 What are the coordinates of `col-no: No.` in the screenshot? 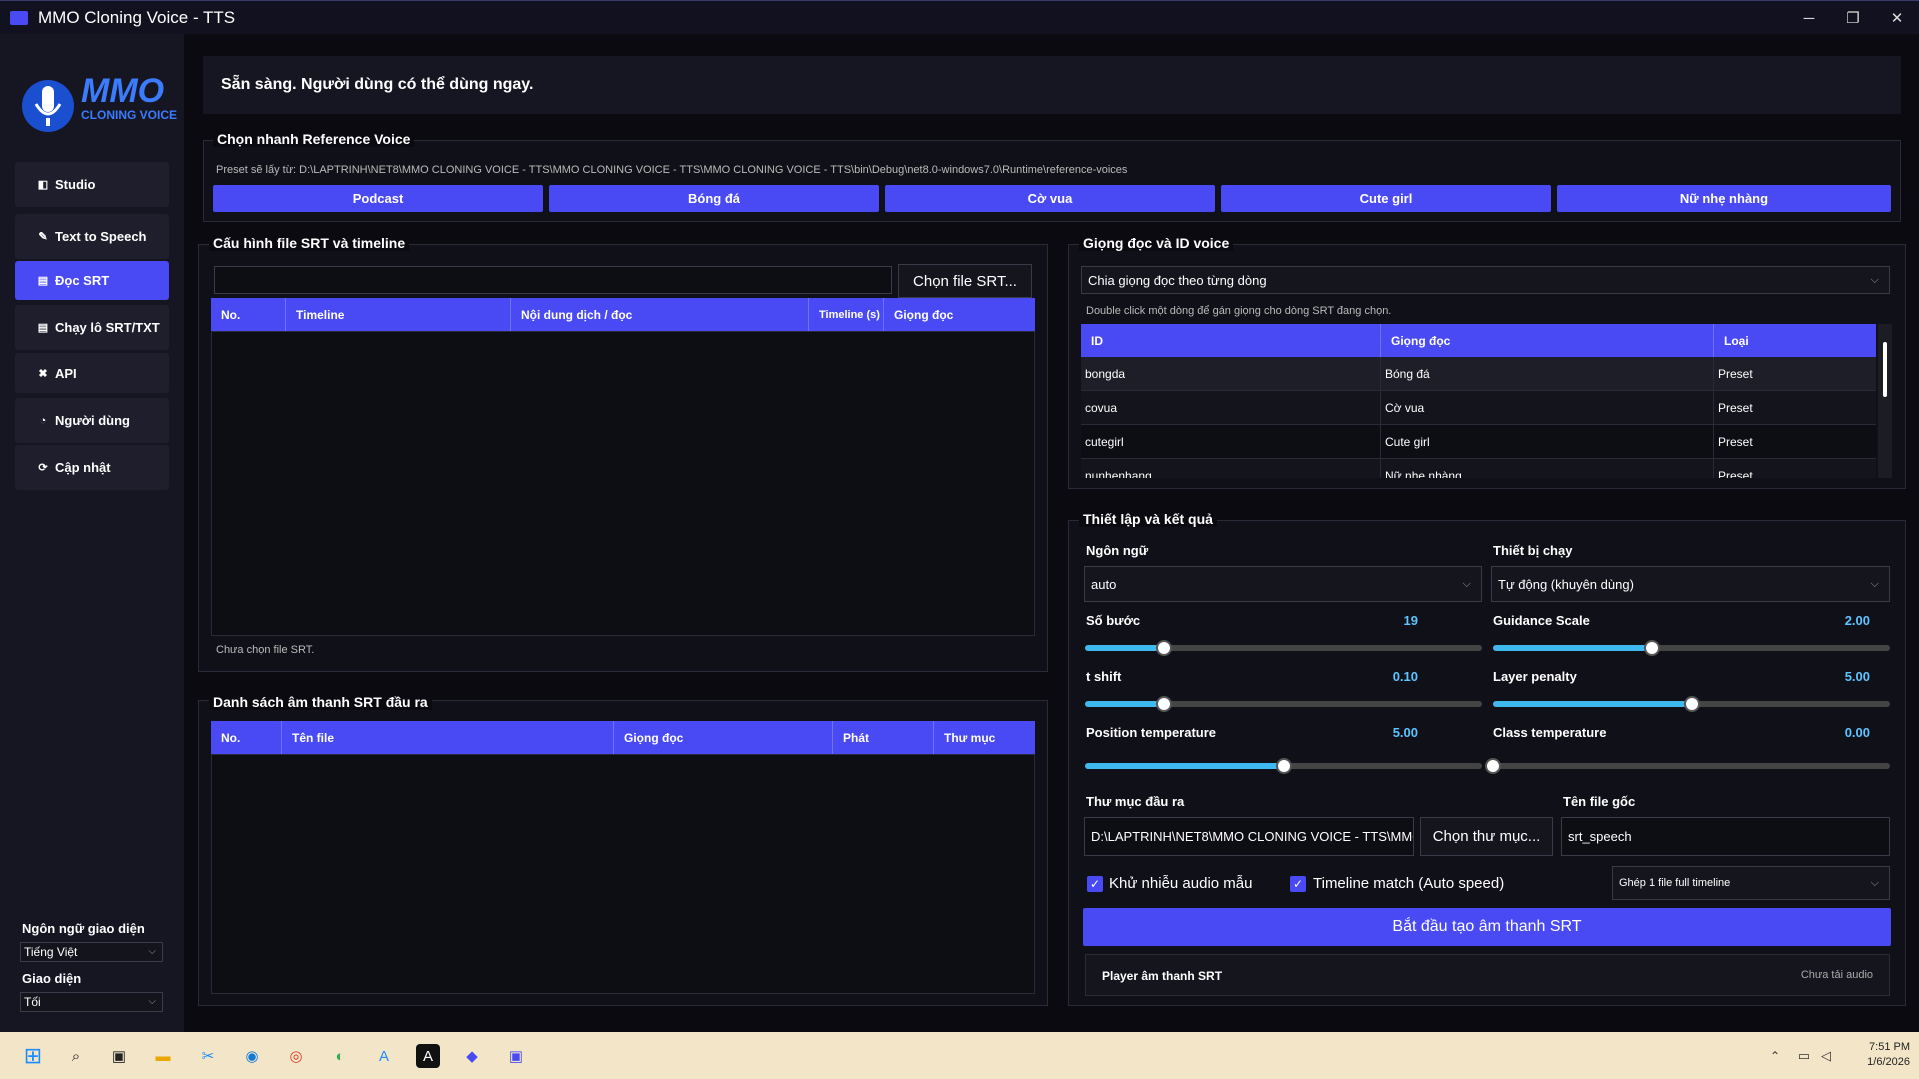 It's located at (248, 314).